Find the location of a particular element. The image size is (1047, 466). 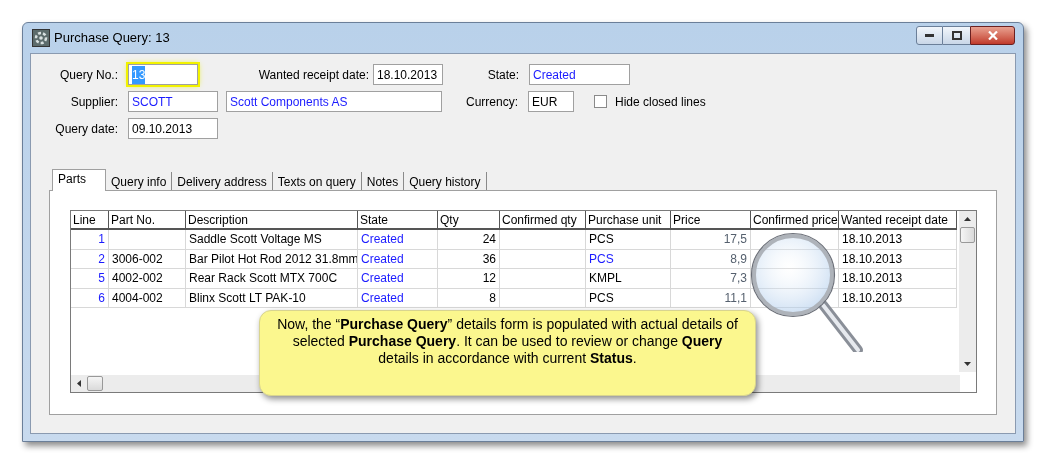

table-cell: 3006-002 is located at coordinates (147, 259).